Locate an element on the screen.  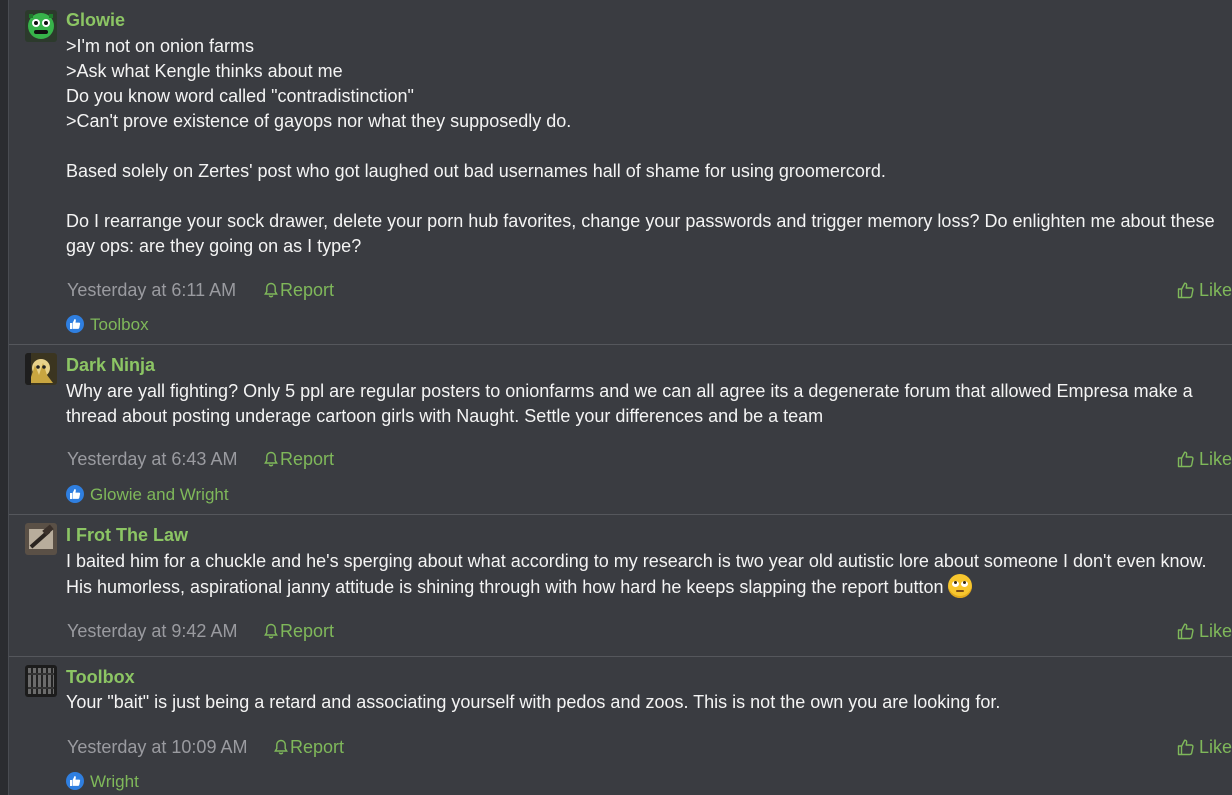
avatar-dark-ninja is located at coordinates (41, 369).